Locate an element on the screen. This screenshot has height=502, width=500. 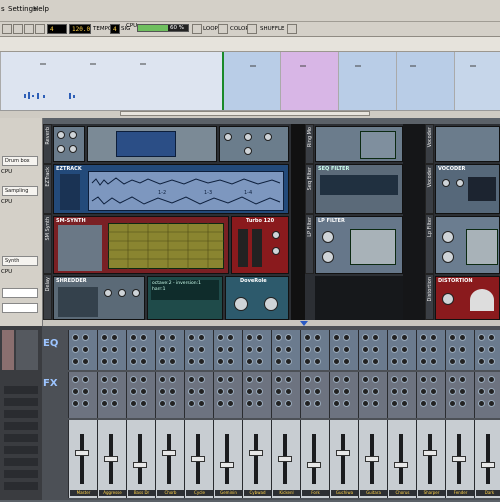
preset-field is located at coordinates (20, 308).